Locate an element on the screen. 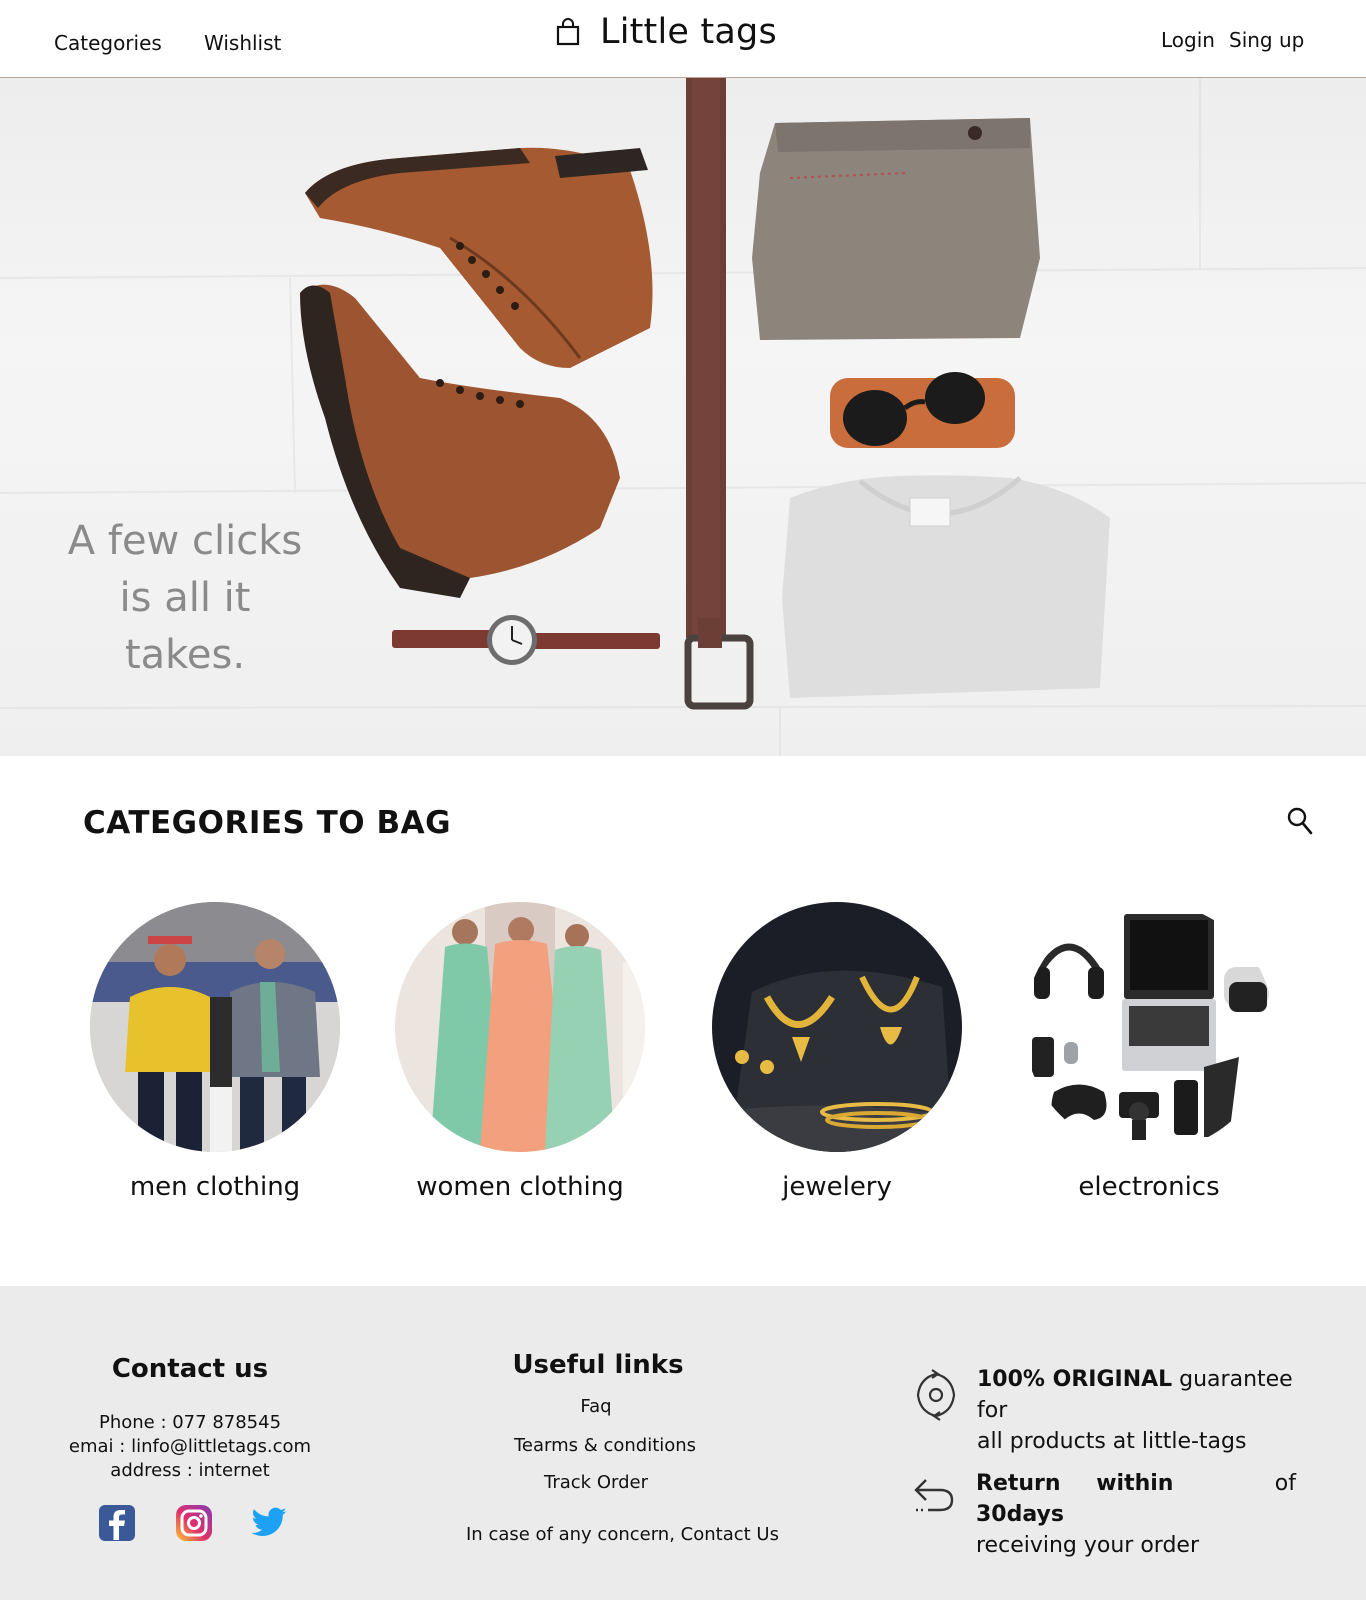  twitter-link is located at coordinates (269, 1523).